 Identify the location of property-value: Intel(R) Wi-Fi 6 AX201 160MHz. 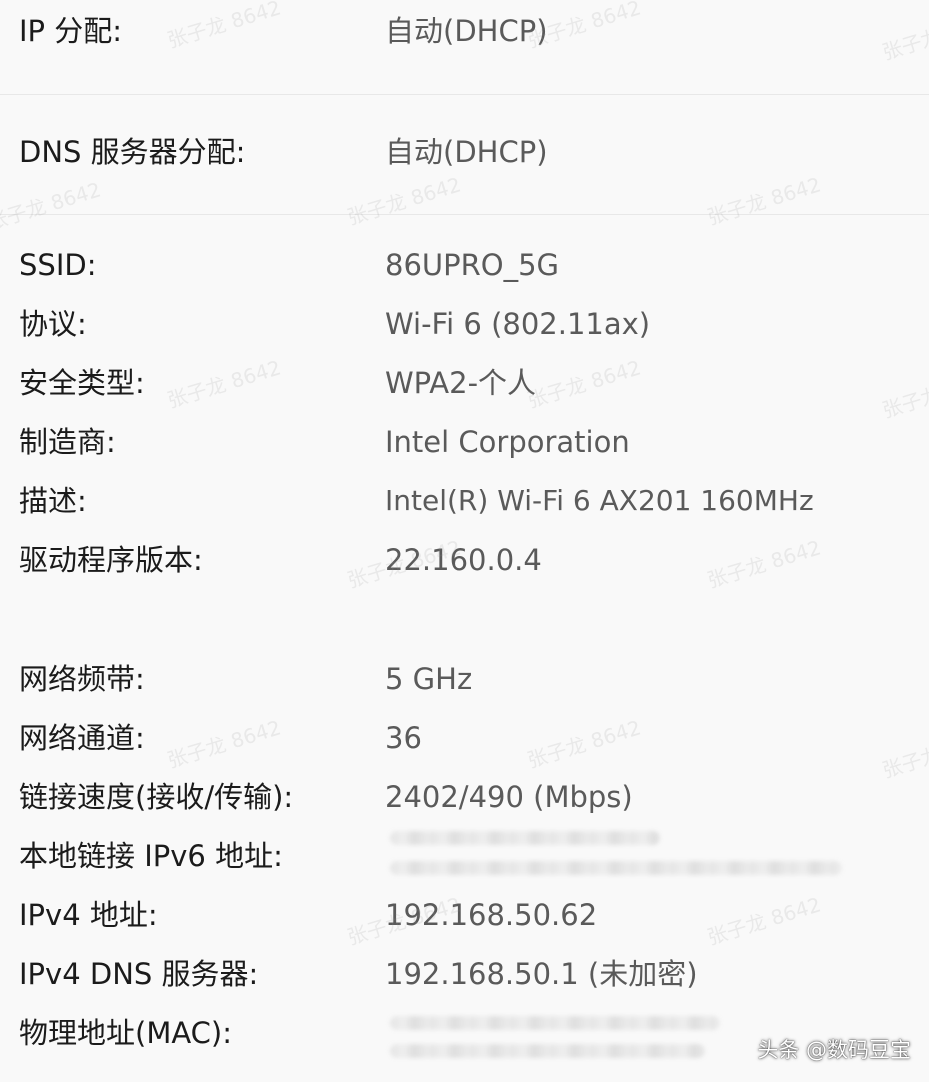
(599, 501).